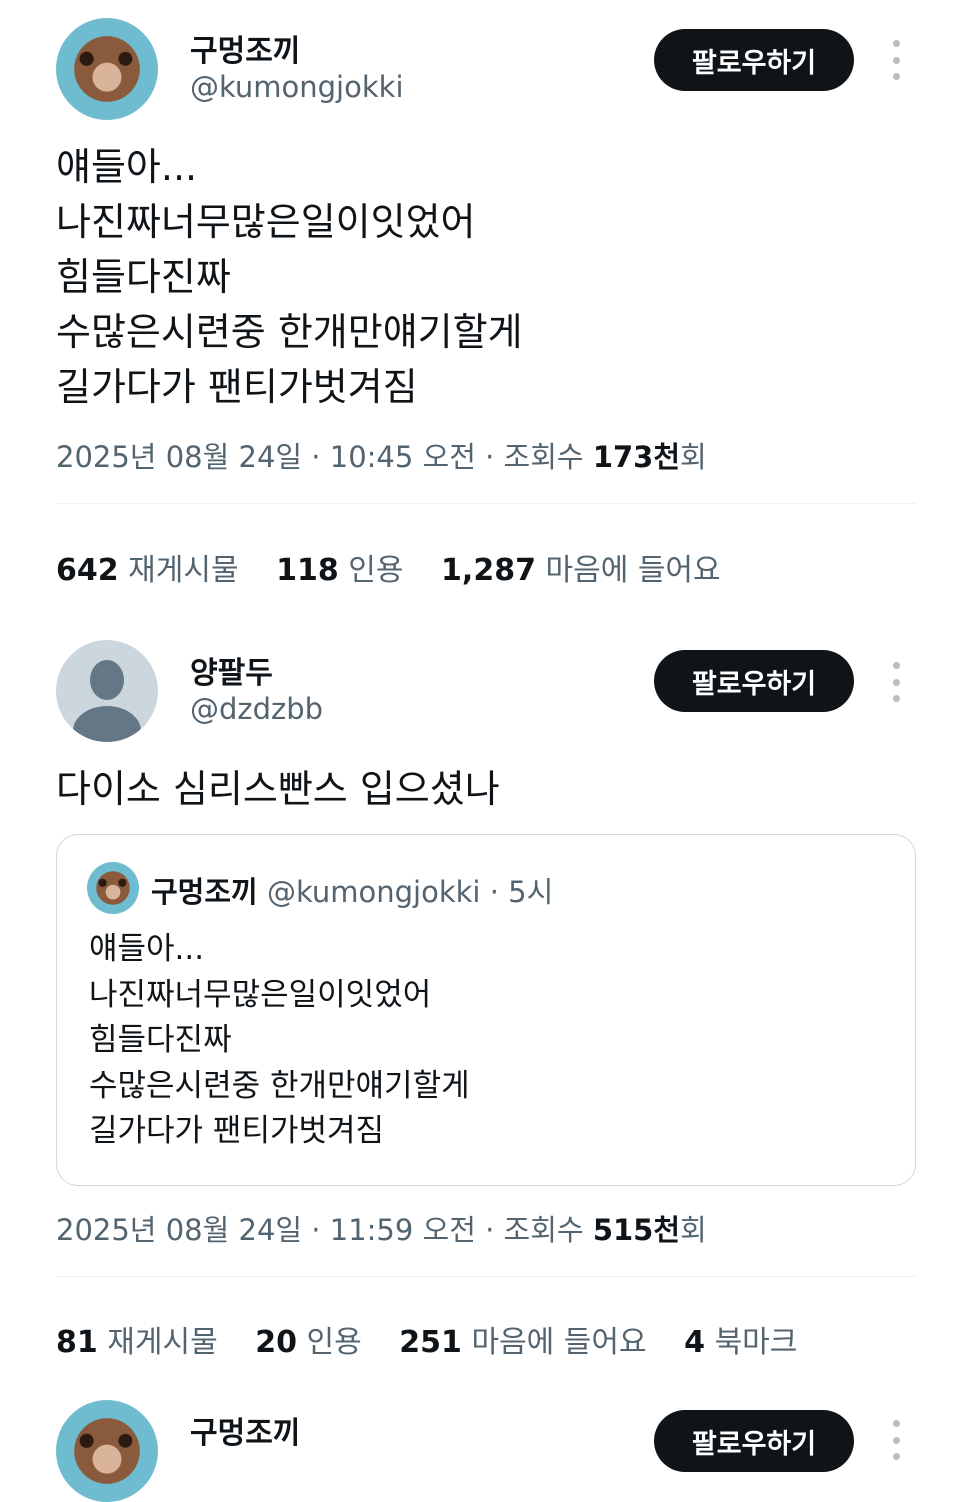 This screenshot has width=972, height=1502. What do you see at coordinates (521, 892) in the screenshot?
I see `quoted-time: · 5시` at bounding box center [521, 892].